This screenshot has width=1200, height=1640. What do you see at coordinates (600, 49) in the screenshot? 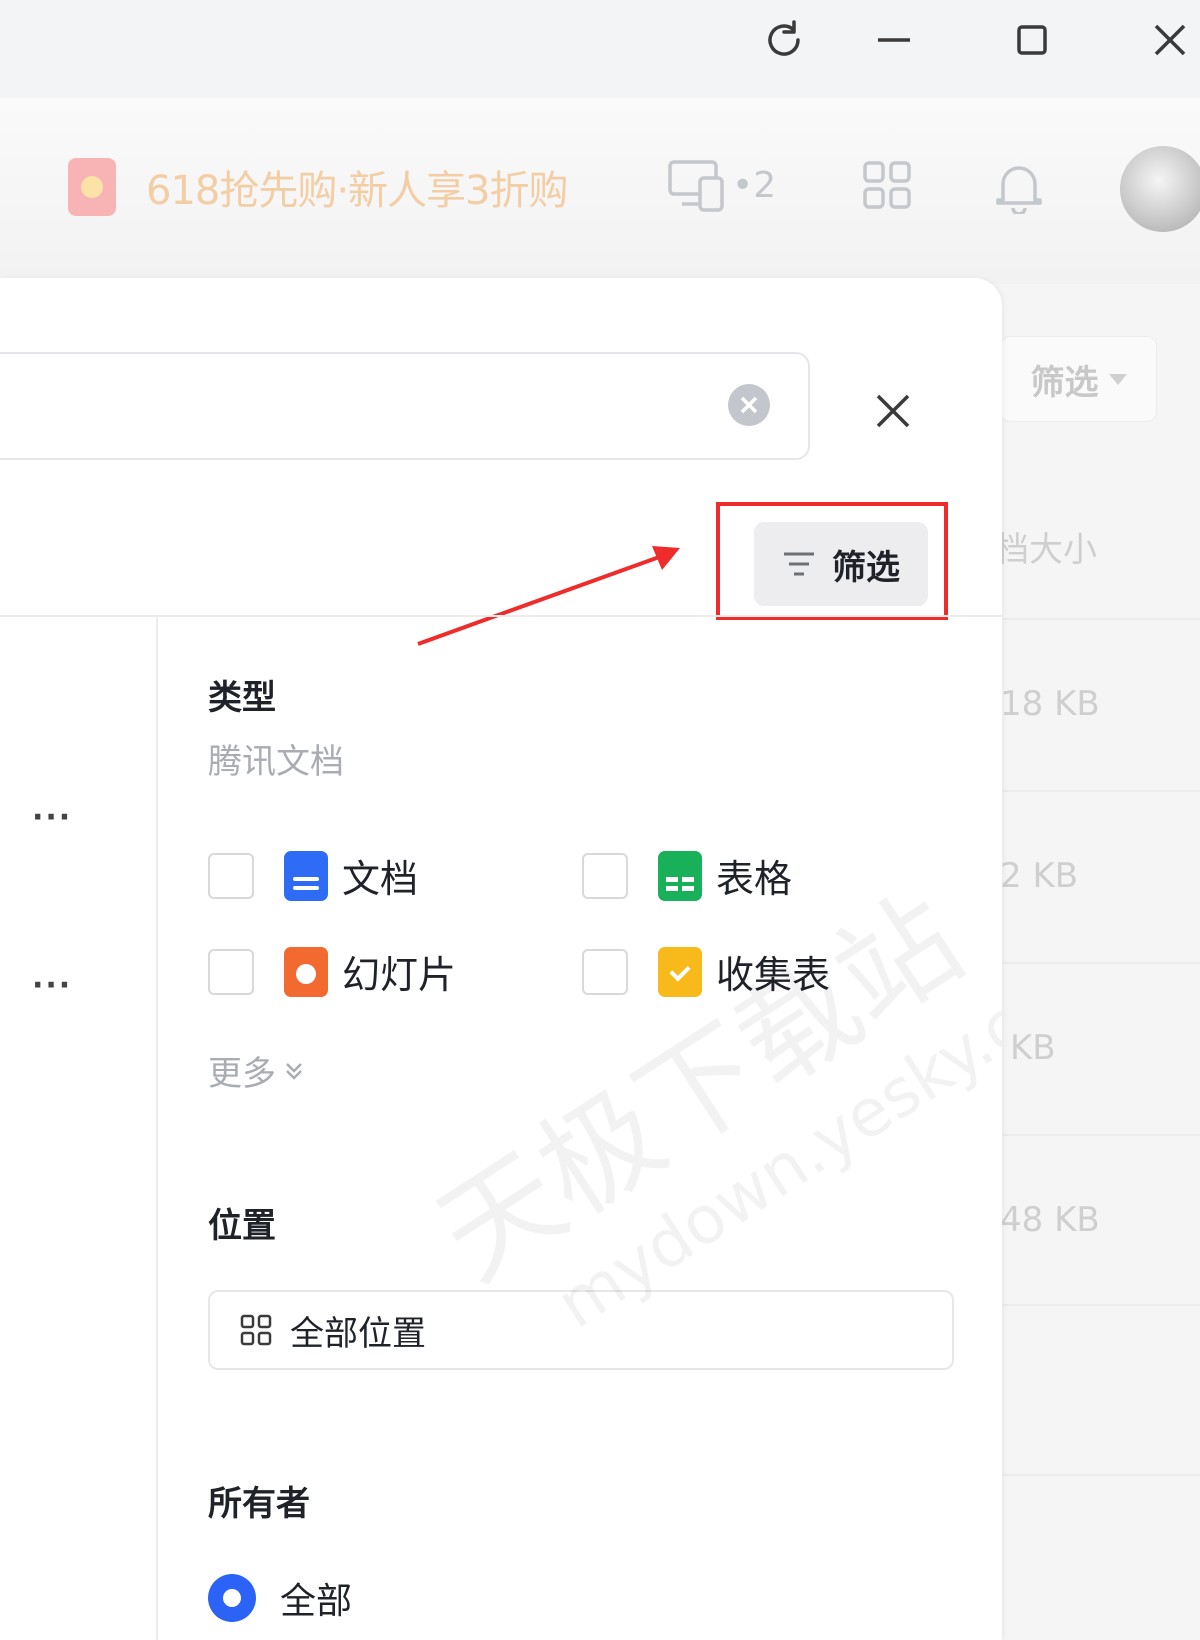
I see `title-bar` at bounding box center [600, 49].